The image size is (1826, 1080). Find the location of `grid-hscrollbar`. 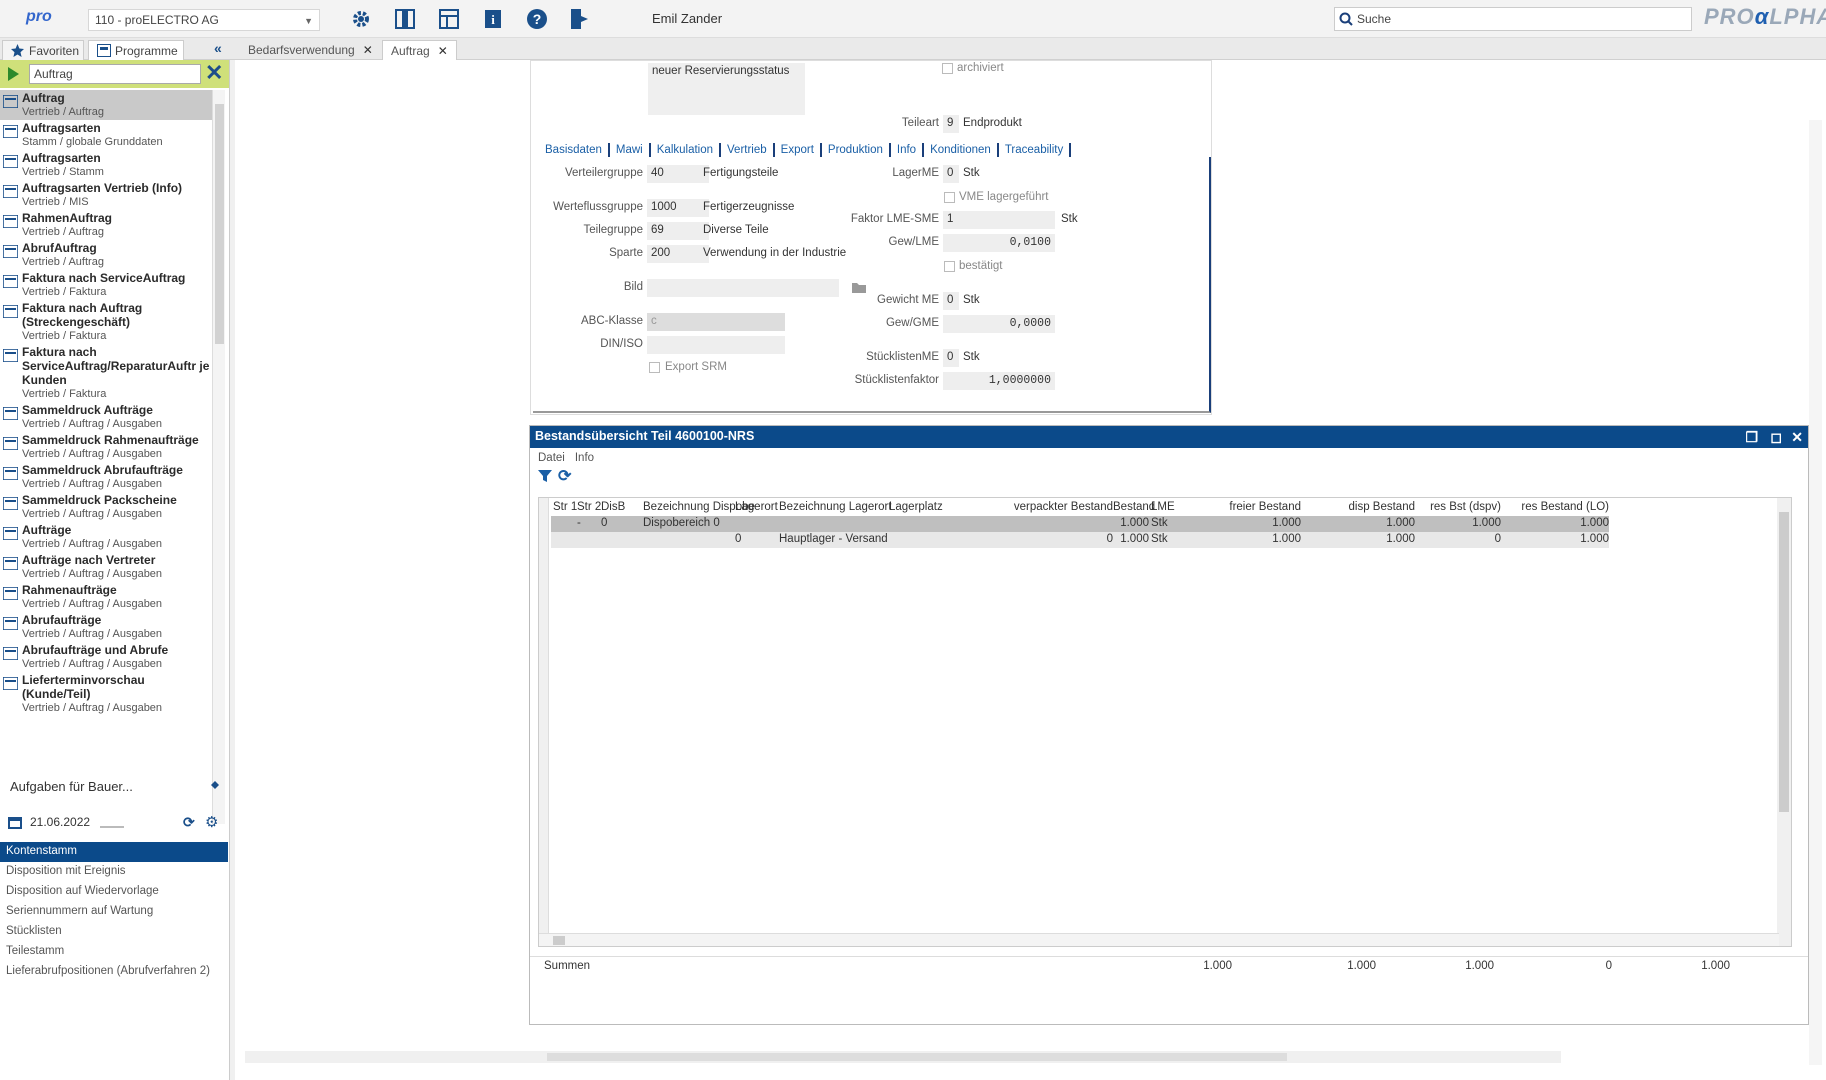

grid-hscrollbar is located at coordinates (1159, 939).